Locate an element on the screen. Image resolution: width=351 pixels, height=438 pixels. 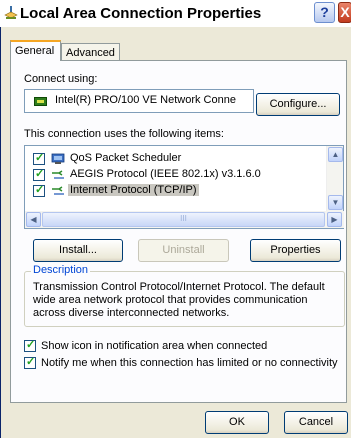
show-icon-checkbox is located at coordinates (30, 345).